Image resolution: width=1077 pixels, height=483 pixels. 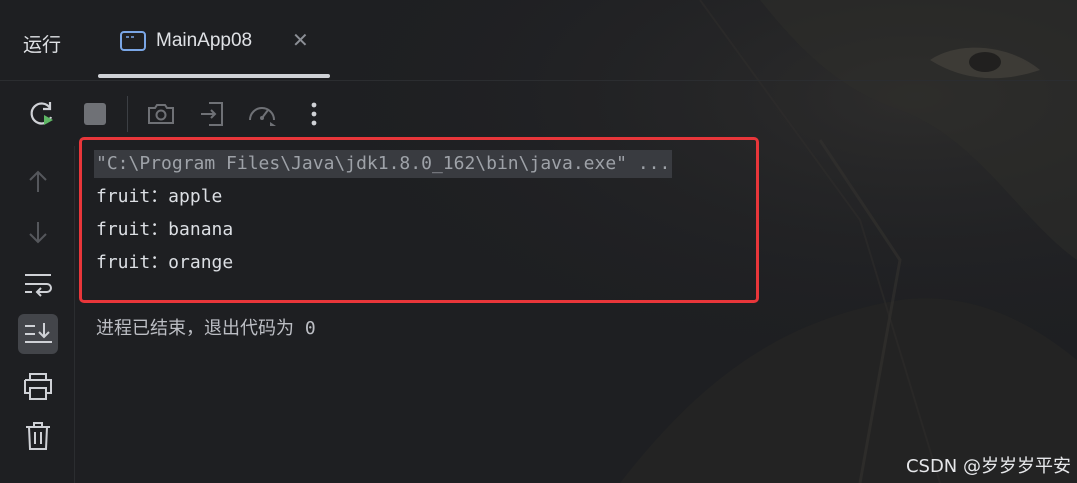 I want to click on exit-message: 进程已结束，退出代码为 0, so click(x=206, y=328).